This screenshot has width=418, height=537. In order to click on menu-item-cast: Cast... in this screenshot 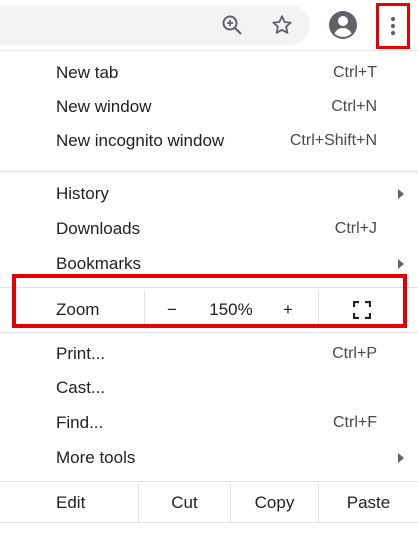, I will do `click(209, 388)`.